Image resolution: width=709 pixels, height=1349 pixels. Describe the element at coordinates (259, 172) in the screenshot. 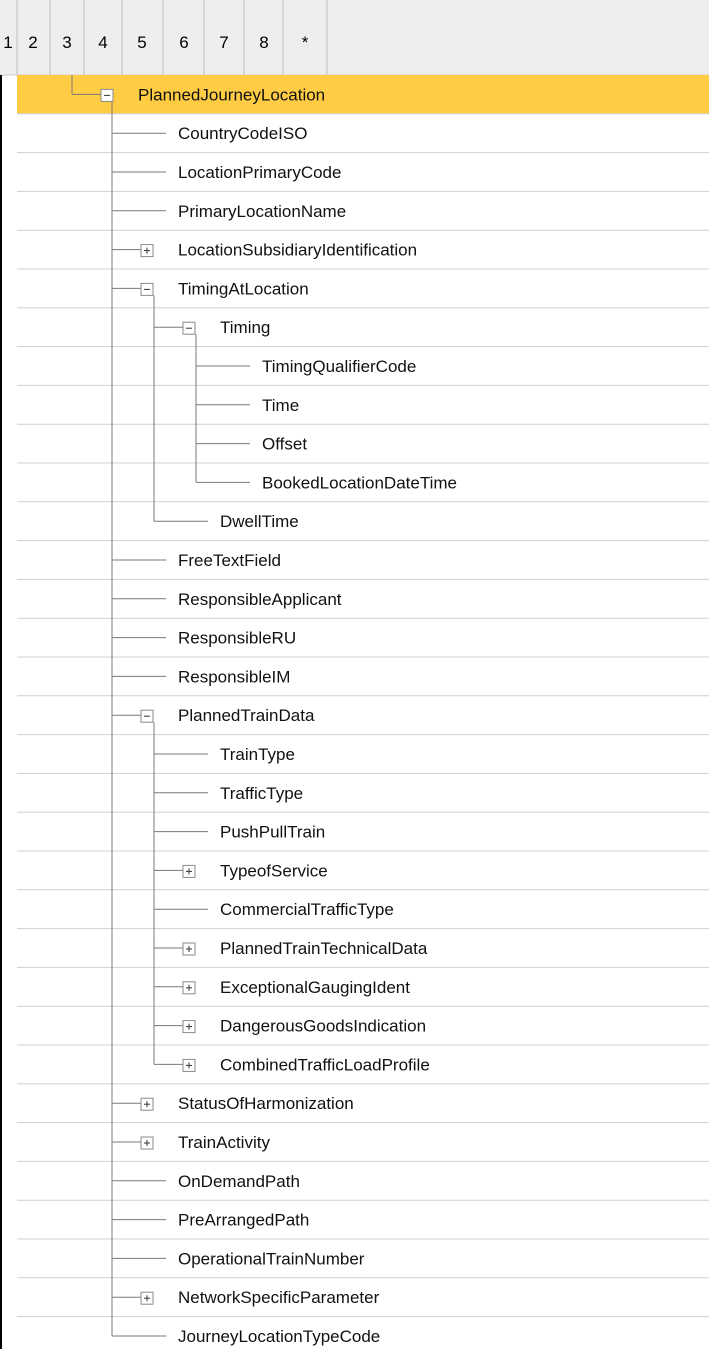

I see `node-label: LocationPrimaryCode` at that location.